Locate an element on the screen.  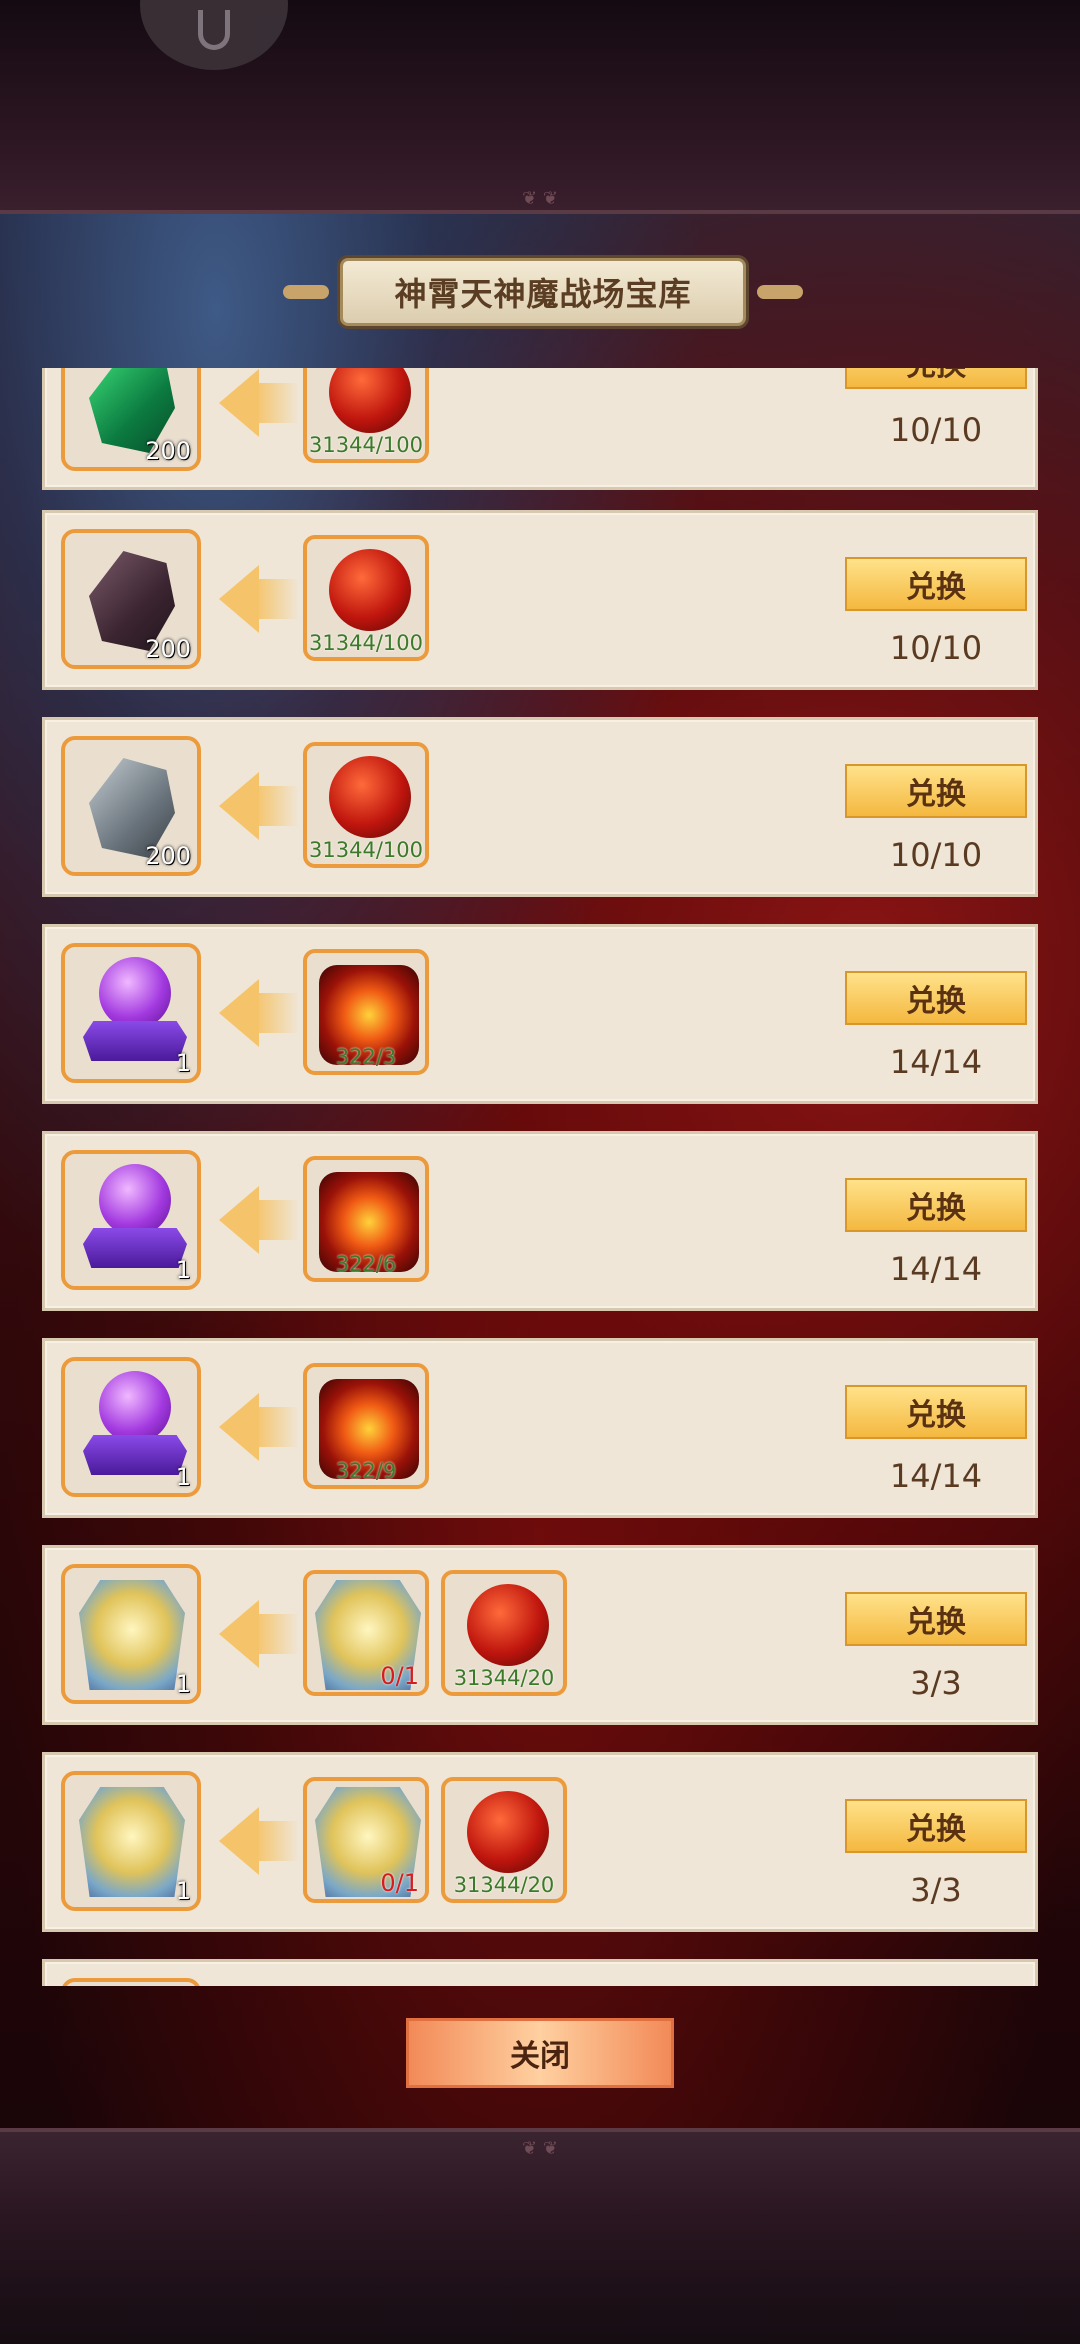
title-plaque: 神霄天神魔战场宝库 is located at coordinates (543, 292).